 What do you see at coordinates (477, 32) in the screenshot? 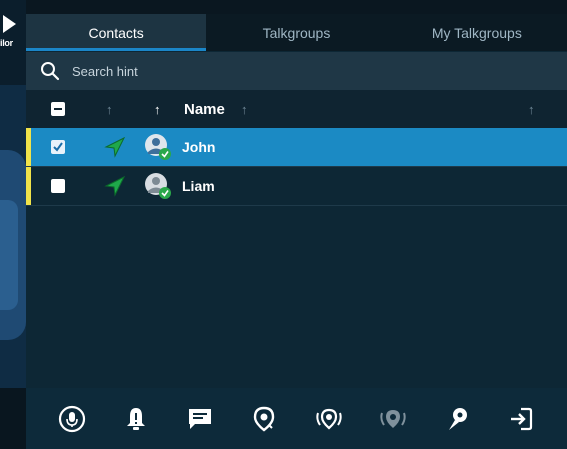
I see `tab-my-talkgroups: My Talkgroups` at bounding box center [477, 32].